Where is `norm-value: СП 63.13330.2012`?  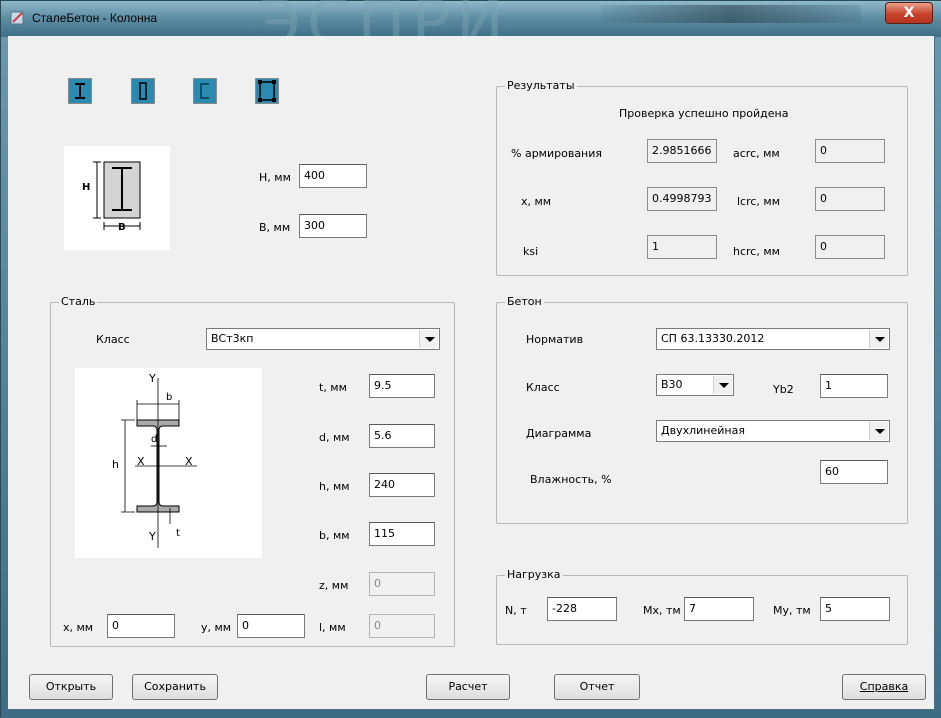
norm-value: СП 63.13330.2012 is located at coordinates (713, 338).